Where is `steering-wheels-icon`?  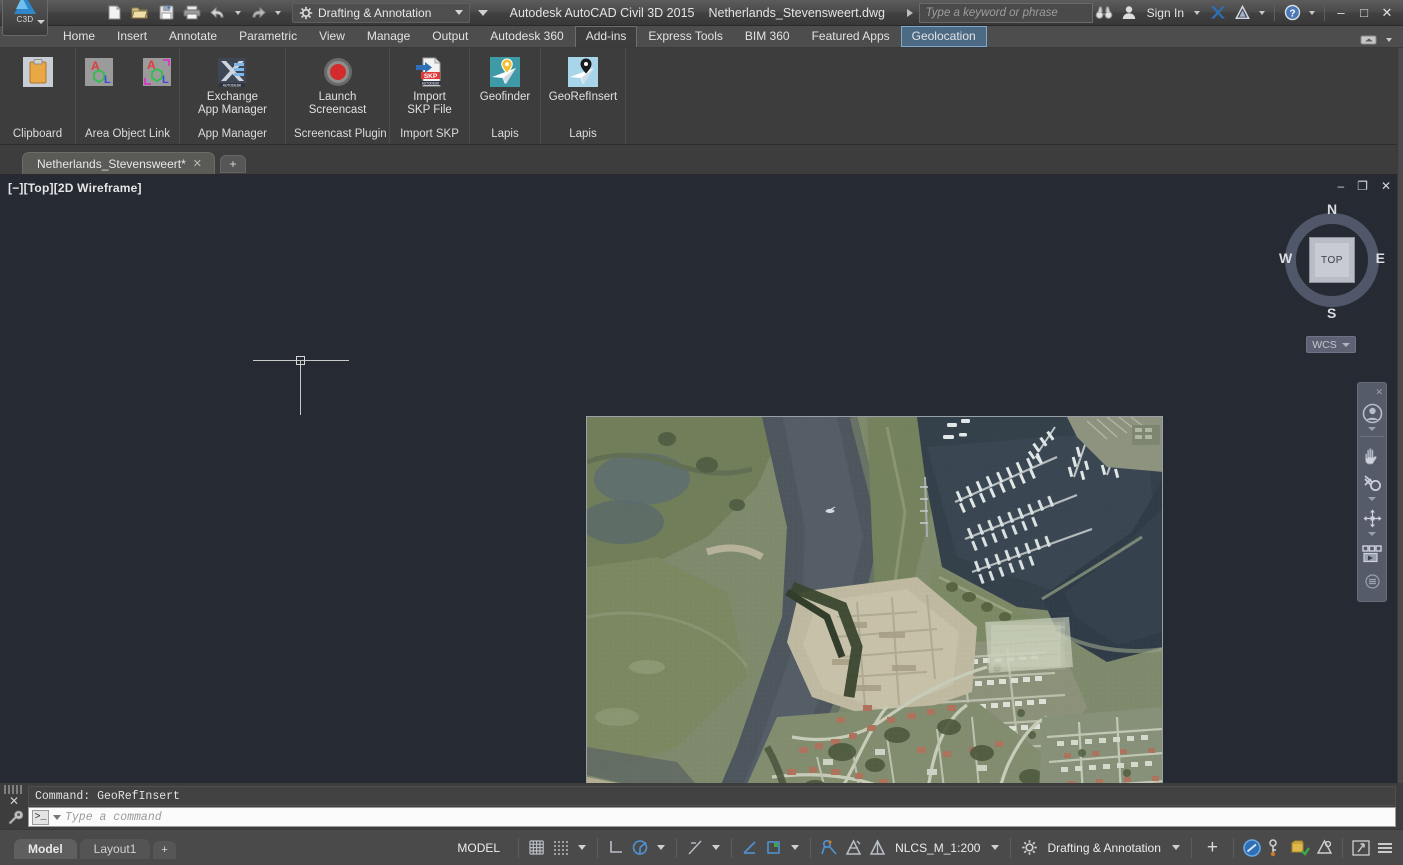
steering-wheels-icon is located at coordinates (1372, 413).